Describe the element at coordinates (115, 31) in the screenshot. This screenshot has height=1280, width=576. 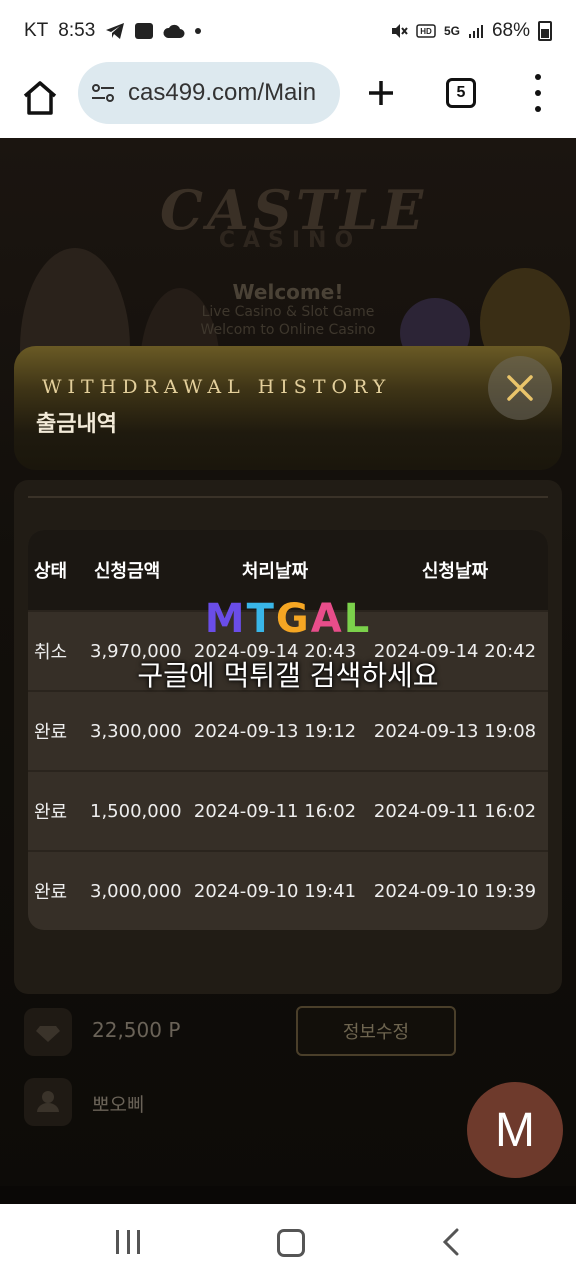
I see `telegram-icon` at that location.